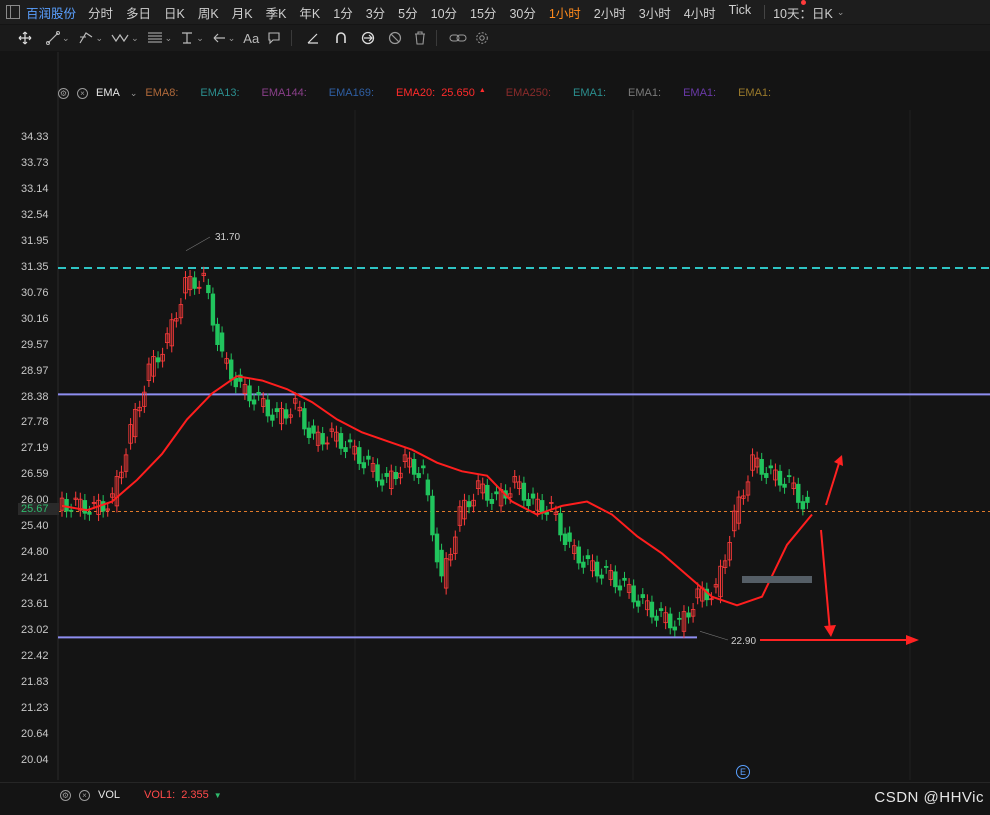 This screenshot has height=815, width=990. Describe the element at coordinates (58, 38) in the screenshot. I see `line-icon: ⌄` at that location.